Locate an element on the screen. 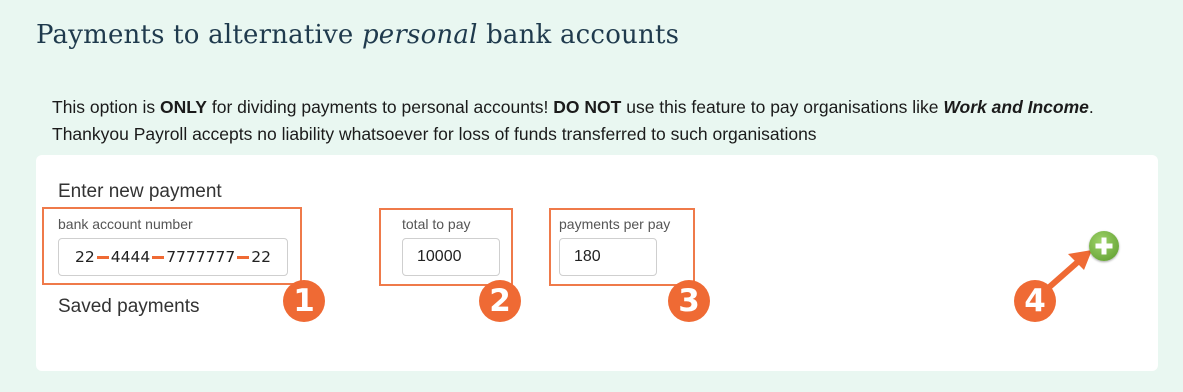  highlight-bank-account is located at coordinates (172, 246).